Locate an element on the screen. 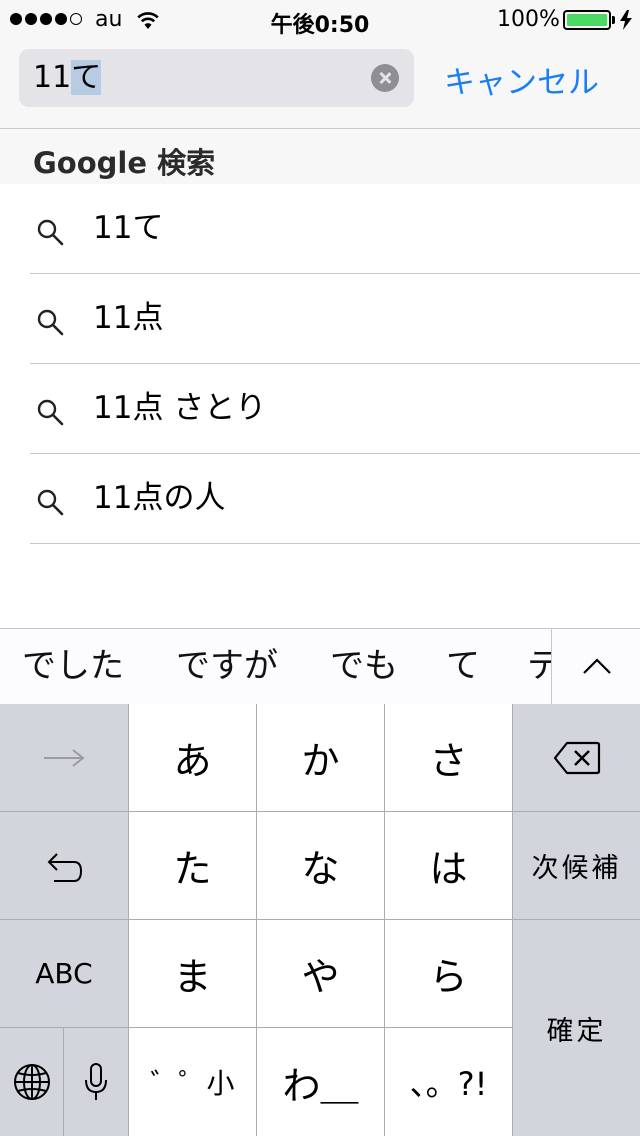  microphone-icon is located at coordinates (96, 1081).